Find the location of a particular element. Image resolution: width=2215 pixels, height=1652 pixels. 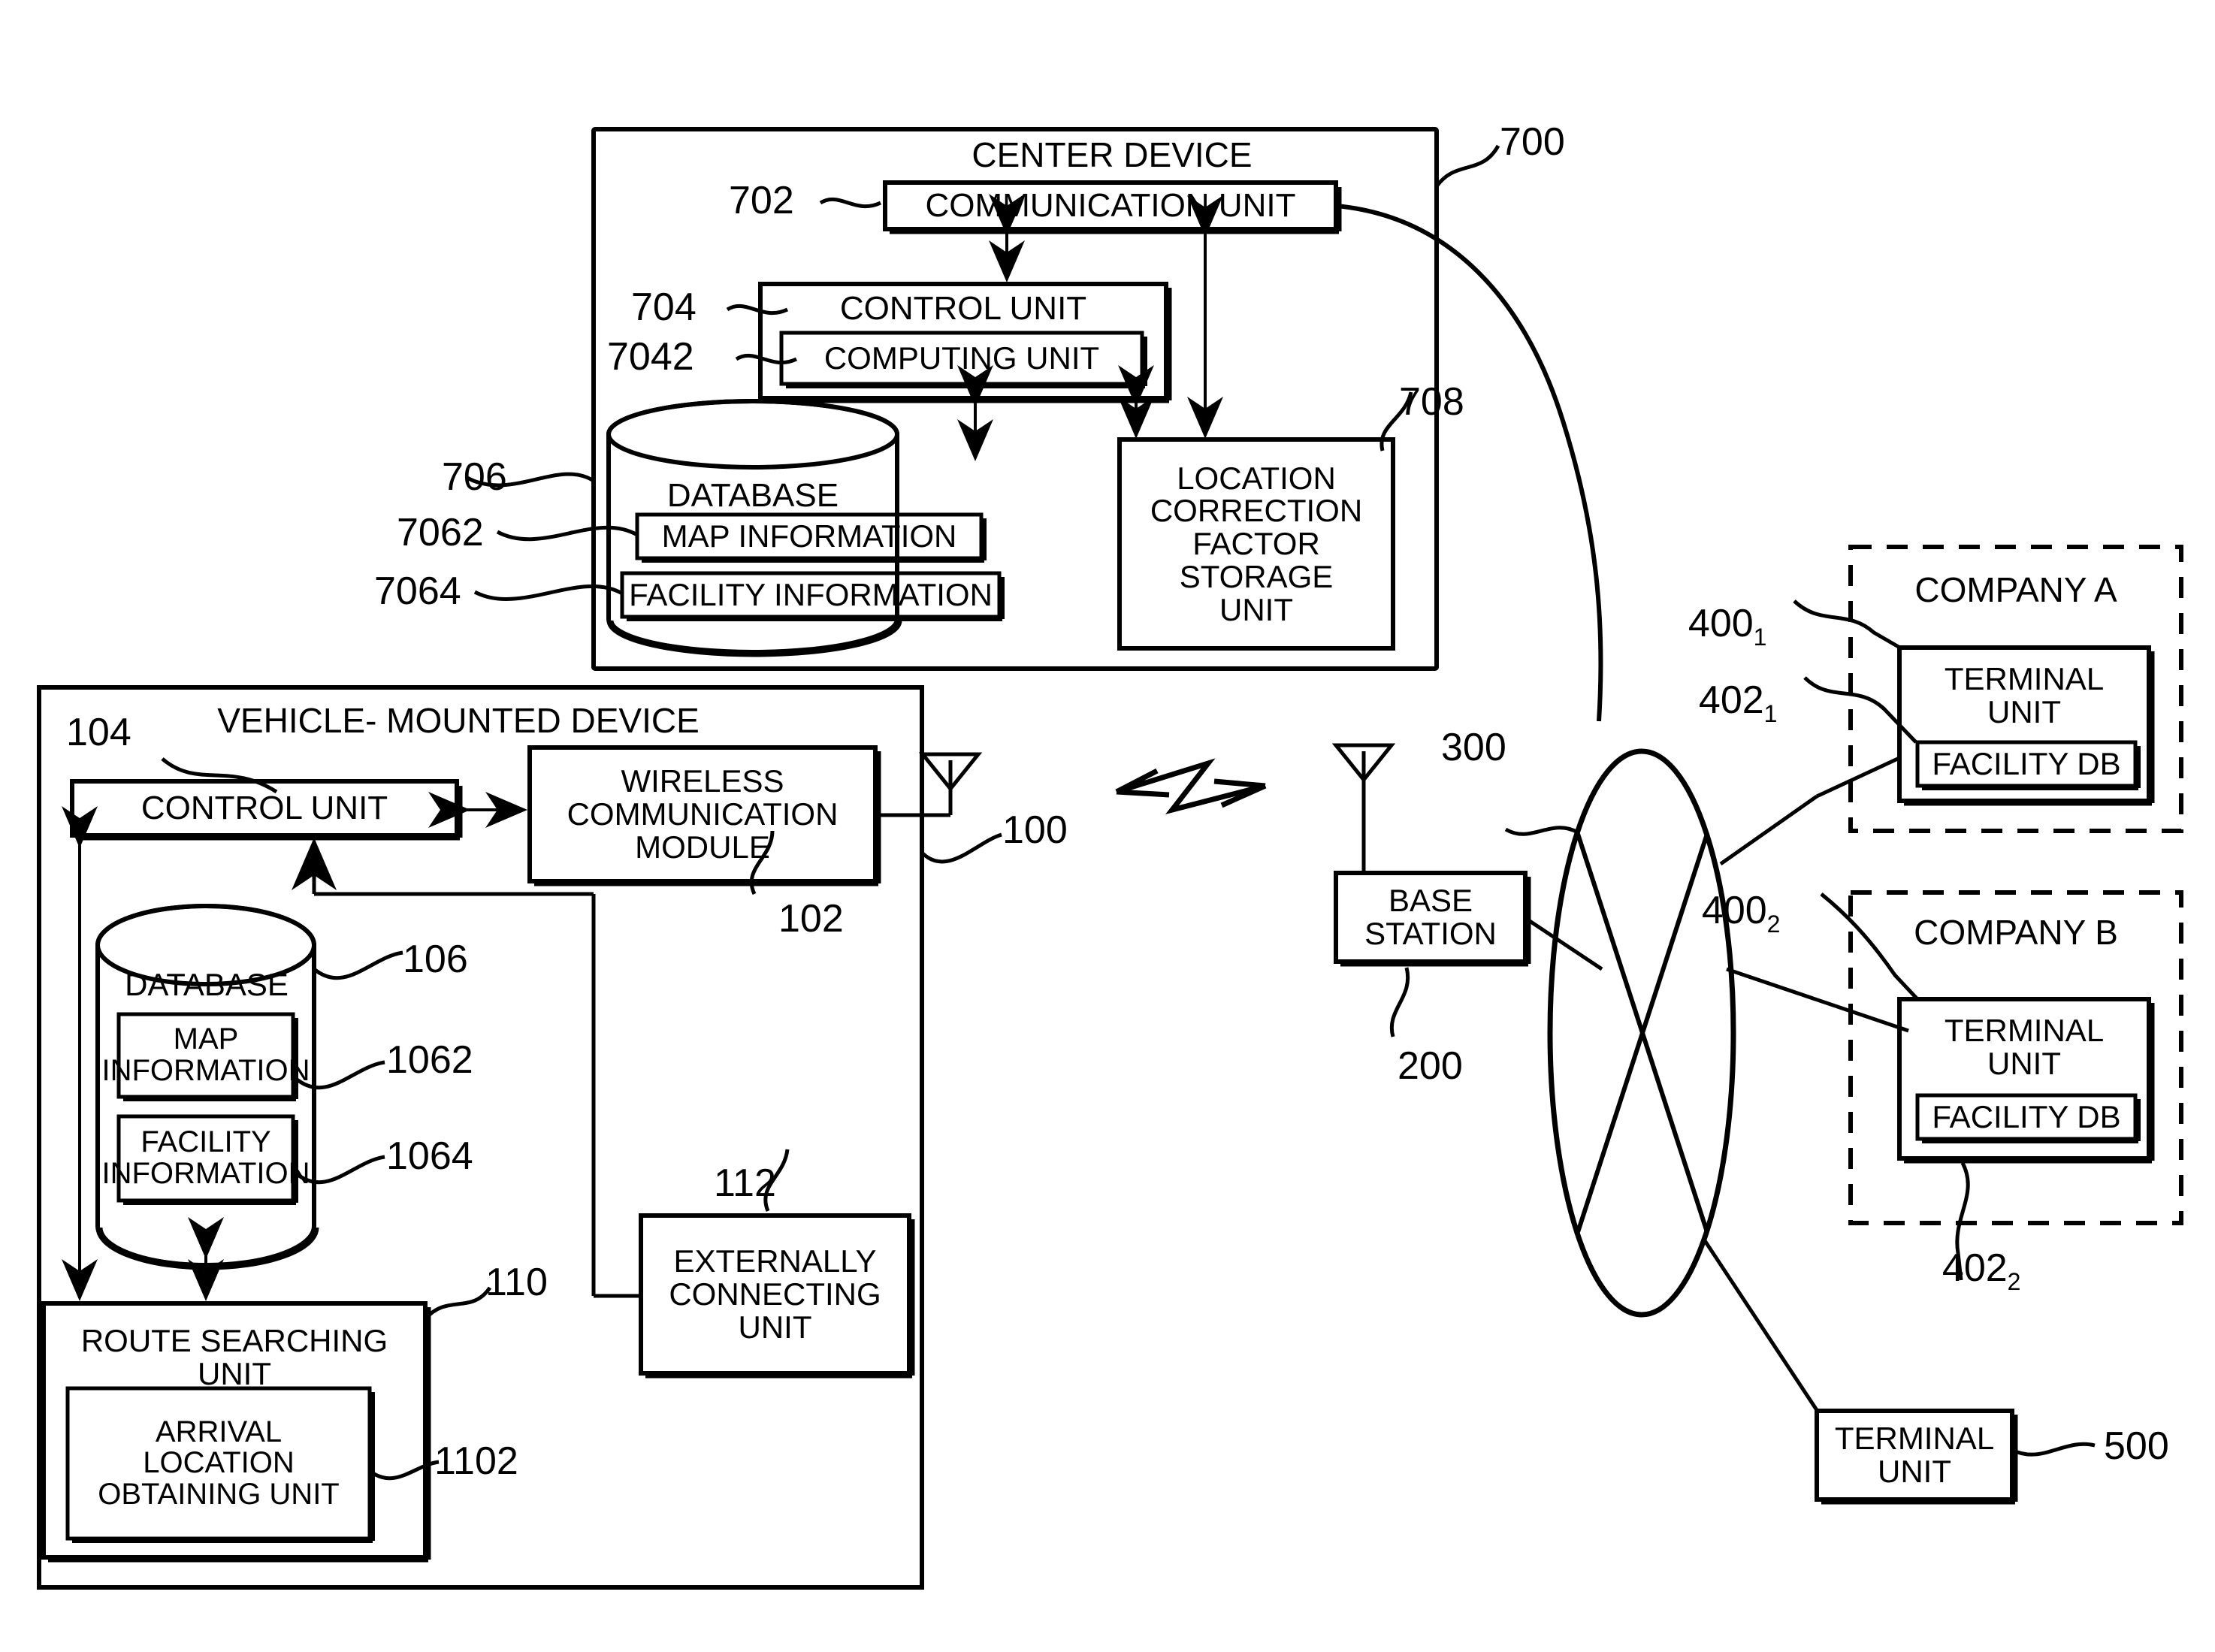

computing-unit-ref: 7042 is located at coordinates (650, 357).